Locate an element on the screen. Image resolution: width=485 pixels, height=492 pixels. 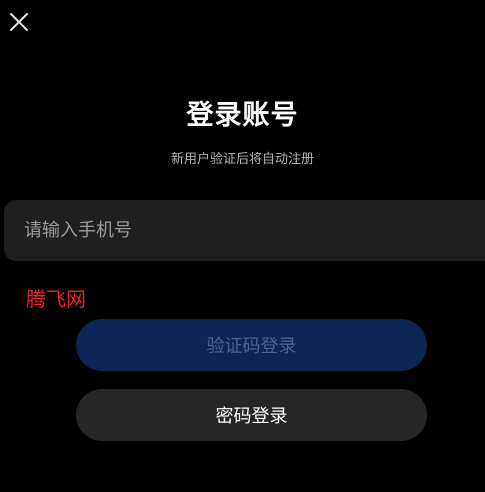
code-login-label: 验证码登录 is located at coordinates (251, 346).